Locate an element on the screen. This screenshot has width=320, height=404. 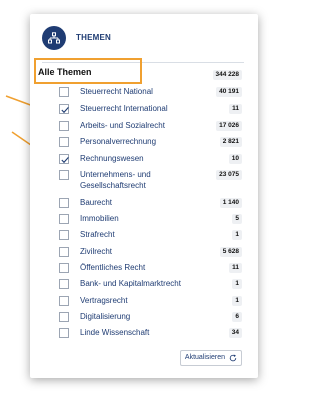
theme-label: Personalverrechnung is located at coordinates (118, 141).